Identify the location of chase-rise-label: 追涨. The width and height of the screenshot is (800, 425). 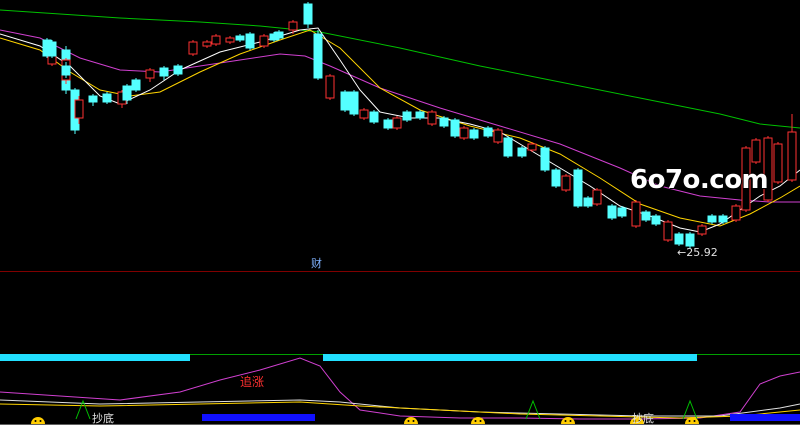
(252, 382).